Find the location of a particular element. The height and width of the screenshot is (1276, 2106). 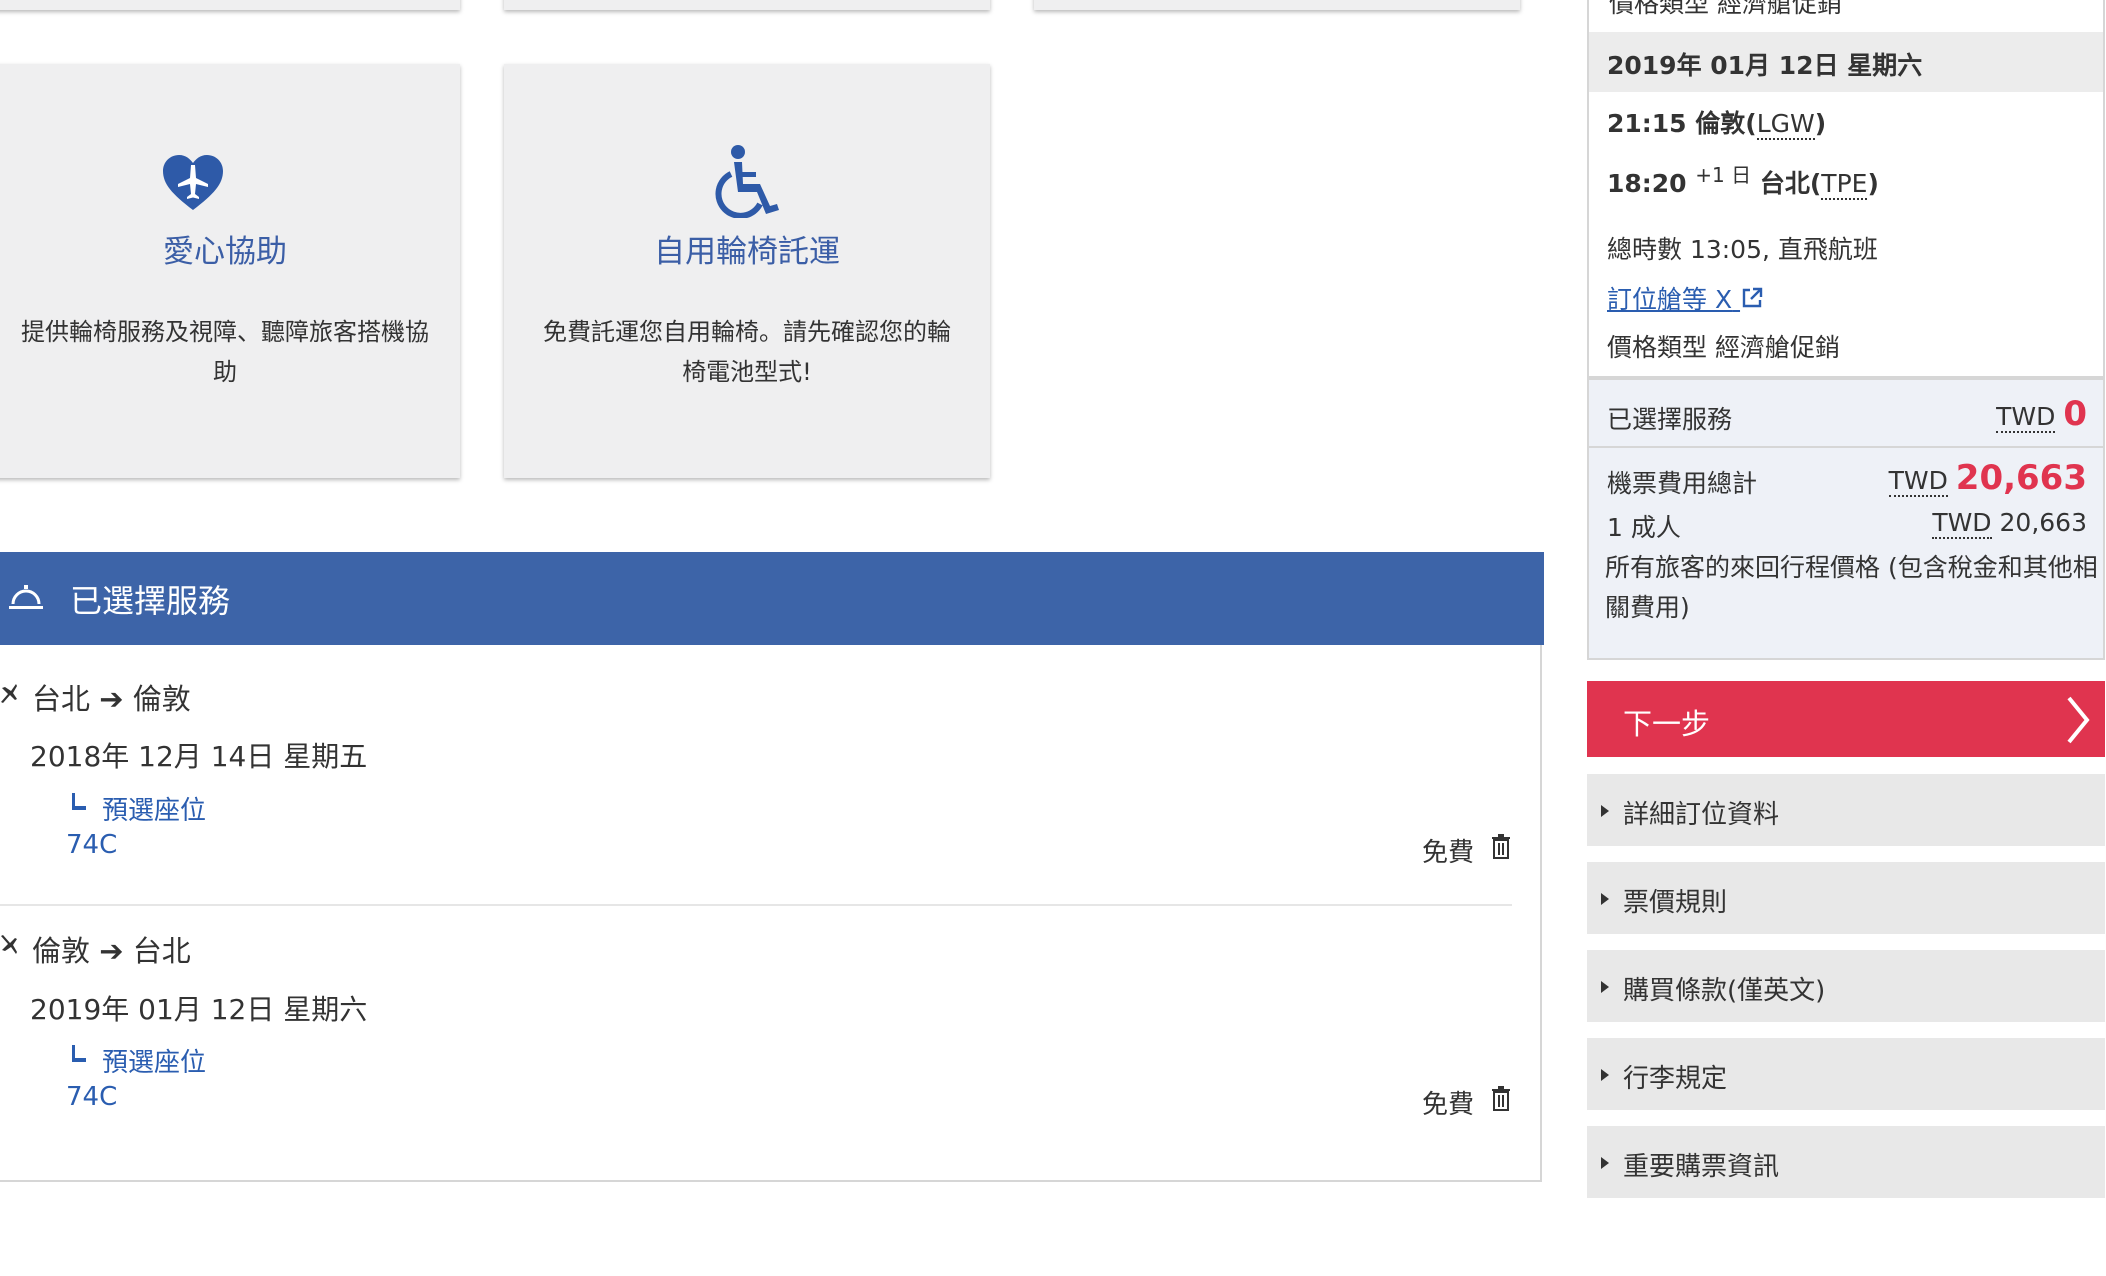

accordion-label: 重要購票資訊 is located at coordinates (1701, 1167).